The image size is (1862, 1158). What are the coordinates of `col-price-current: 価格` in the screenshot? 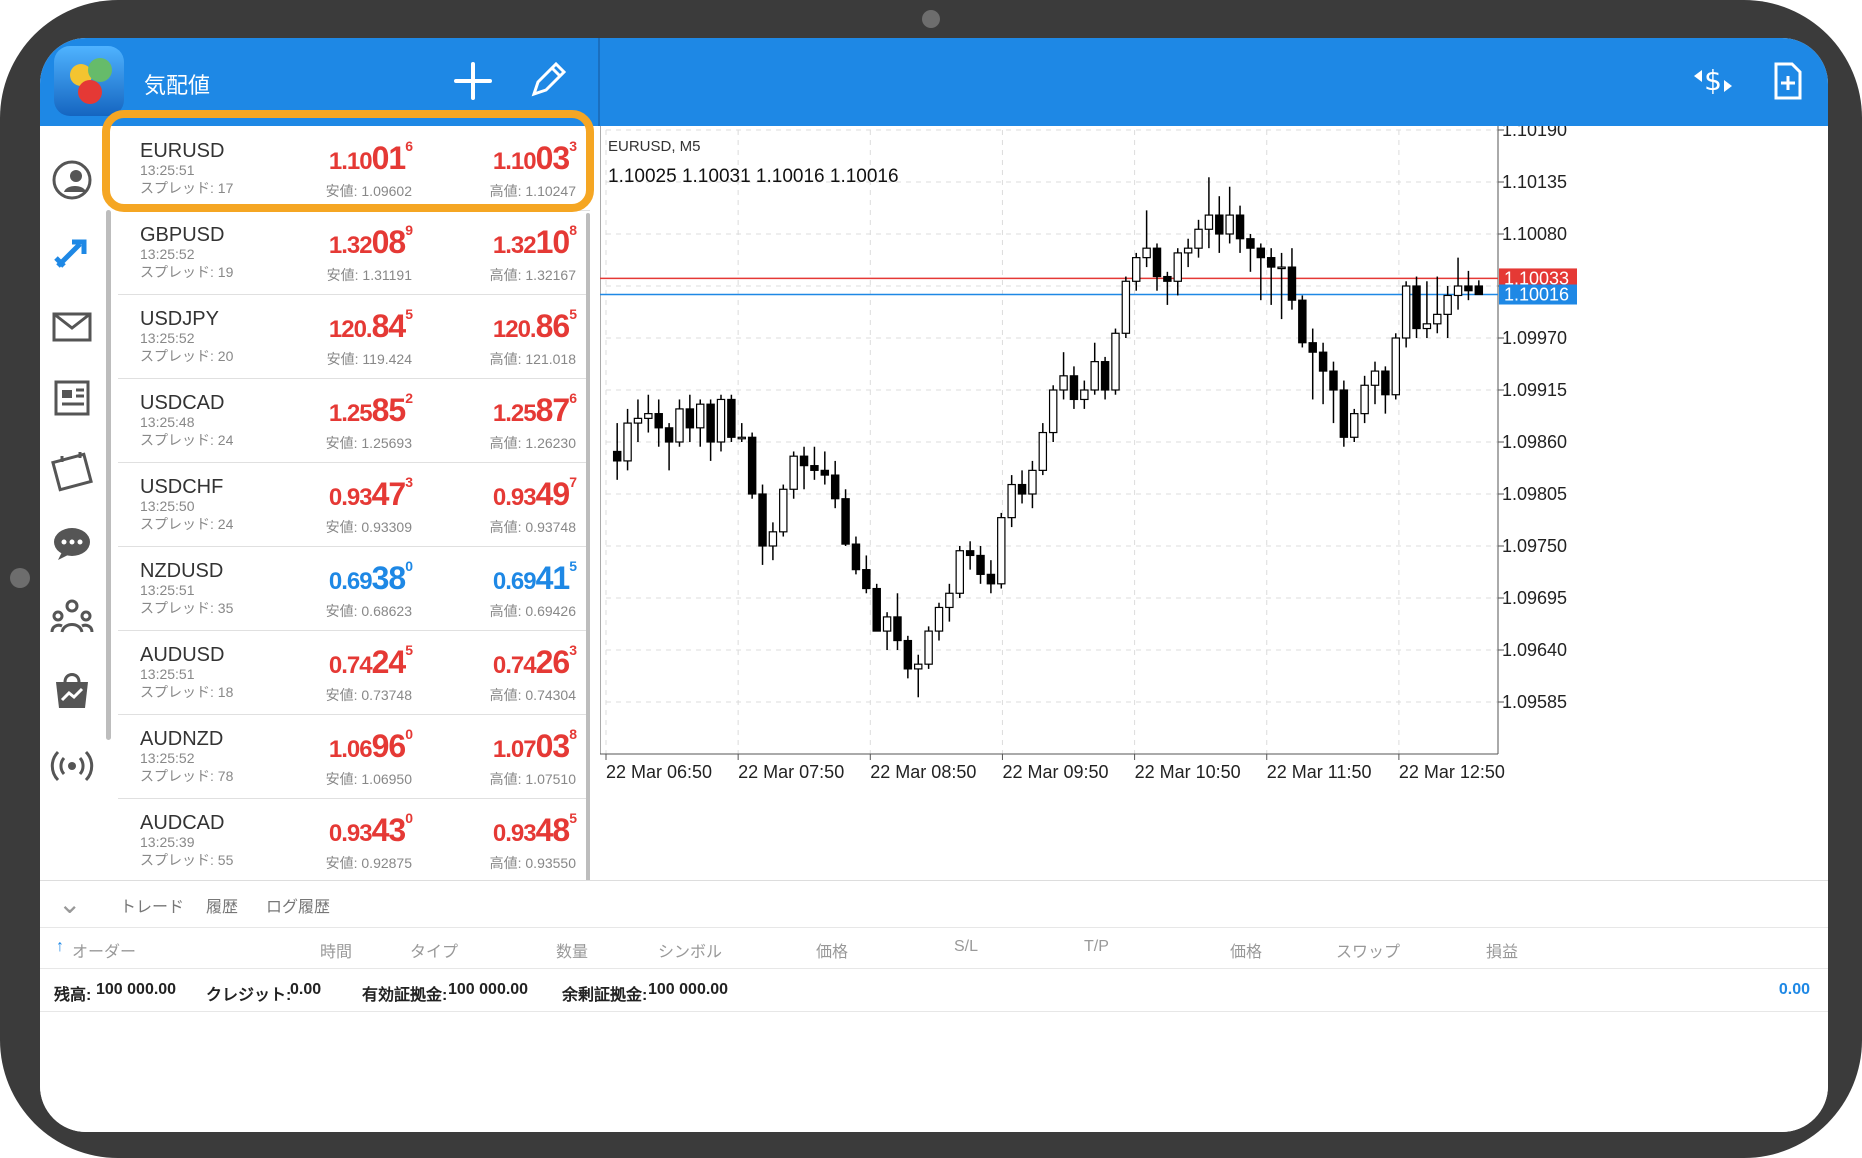 It's located at (1246, 950).